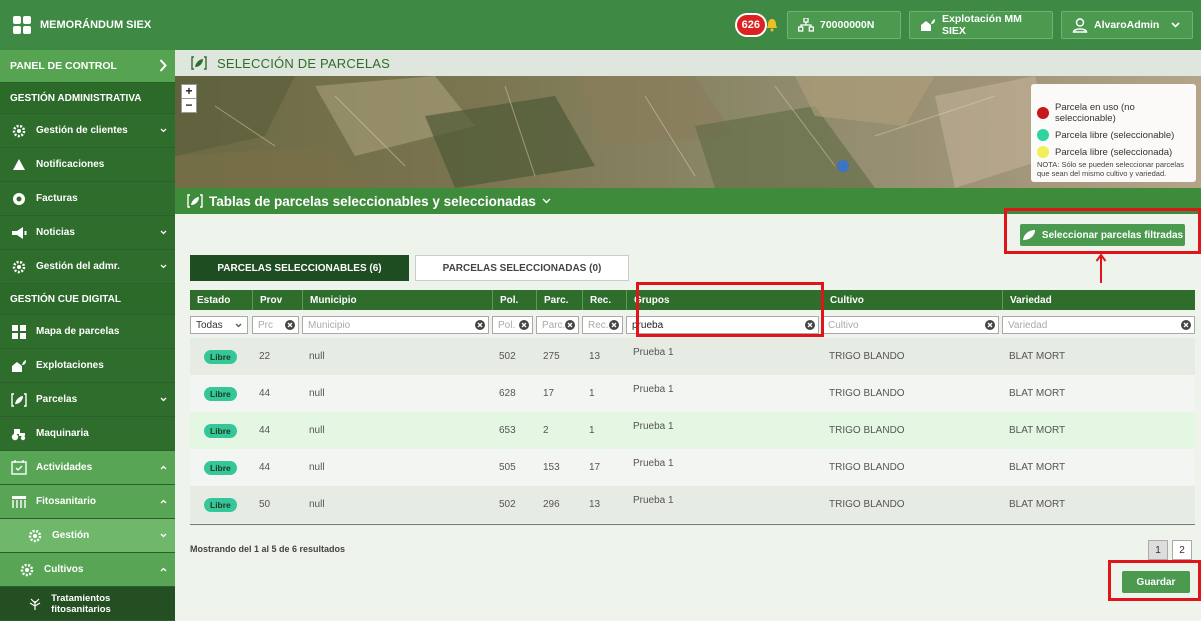 The height and width of the screenshot is (621, 1201). What do you see at coordinates (395, 325) in the screenshot?
I see `municipio-filter-input: Municipio` at bounding box center [395, 325].